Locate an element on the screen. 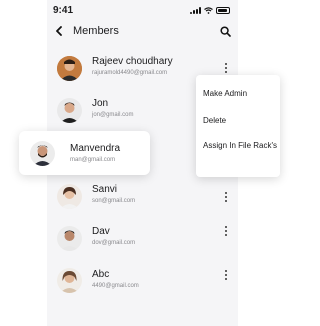 The image size is (320, 326). member-name: Abc is located at coordinates (101, 274).